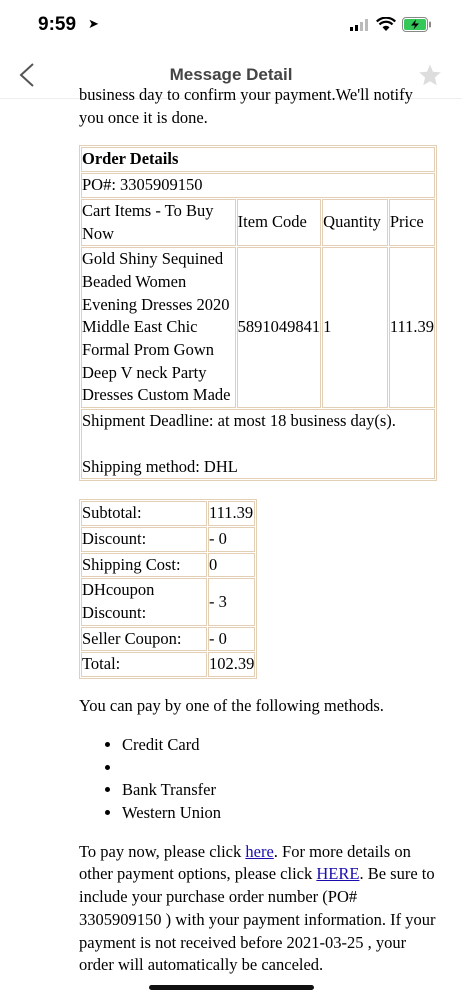 The height and width of the screenshot is (1000, 462). Describe the element at coordinates (232, 665) in the screenshot. I see `total-value: 102.39` at that location.